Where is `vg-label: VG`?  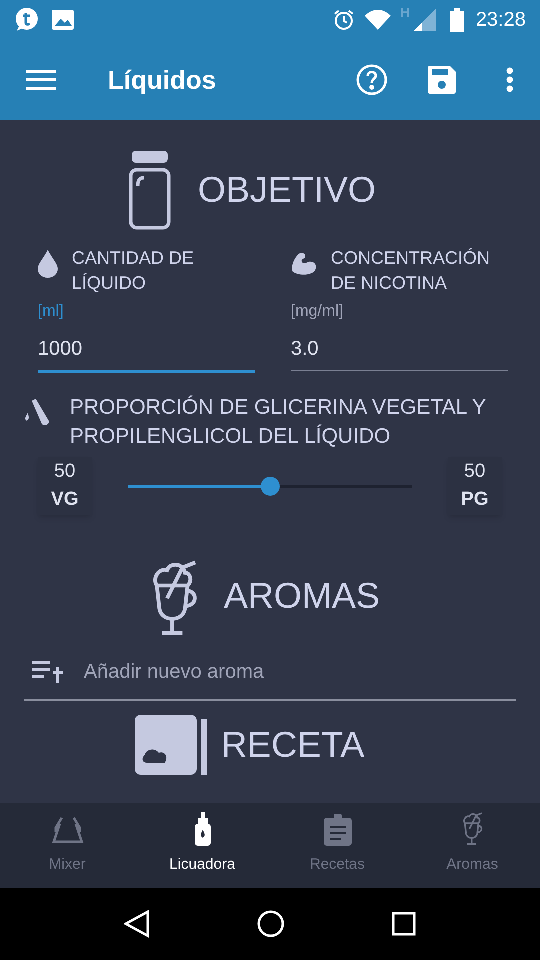 vg-label: VG is located at coordinates (65, 500).